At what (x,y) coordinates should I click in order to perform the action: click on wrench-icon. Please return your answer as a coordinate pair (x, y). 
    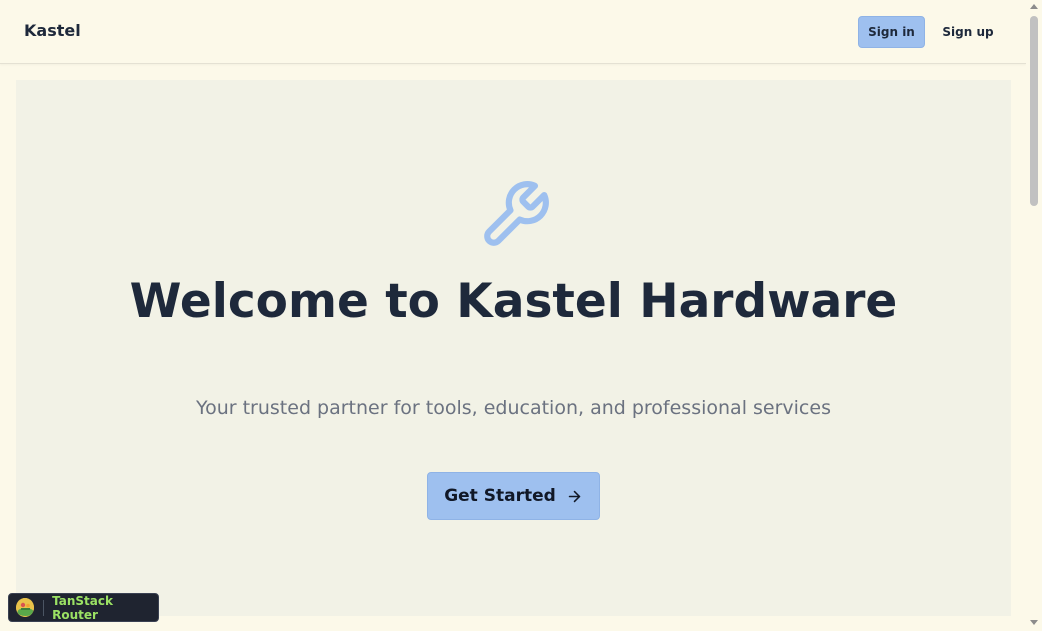
    Looking at the image, I should click on (516, 213).